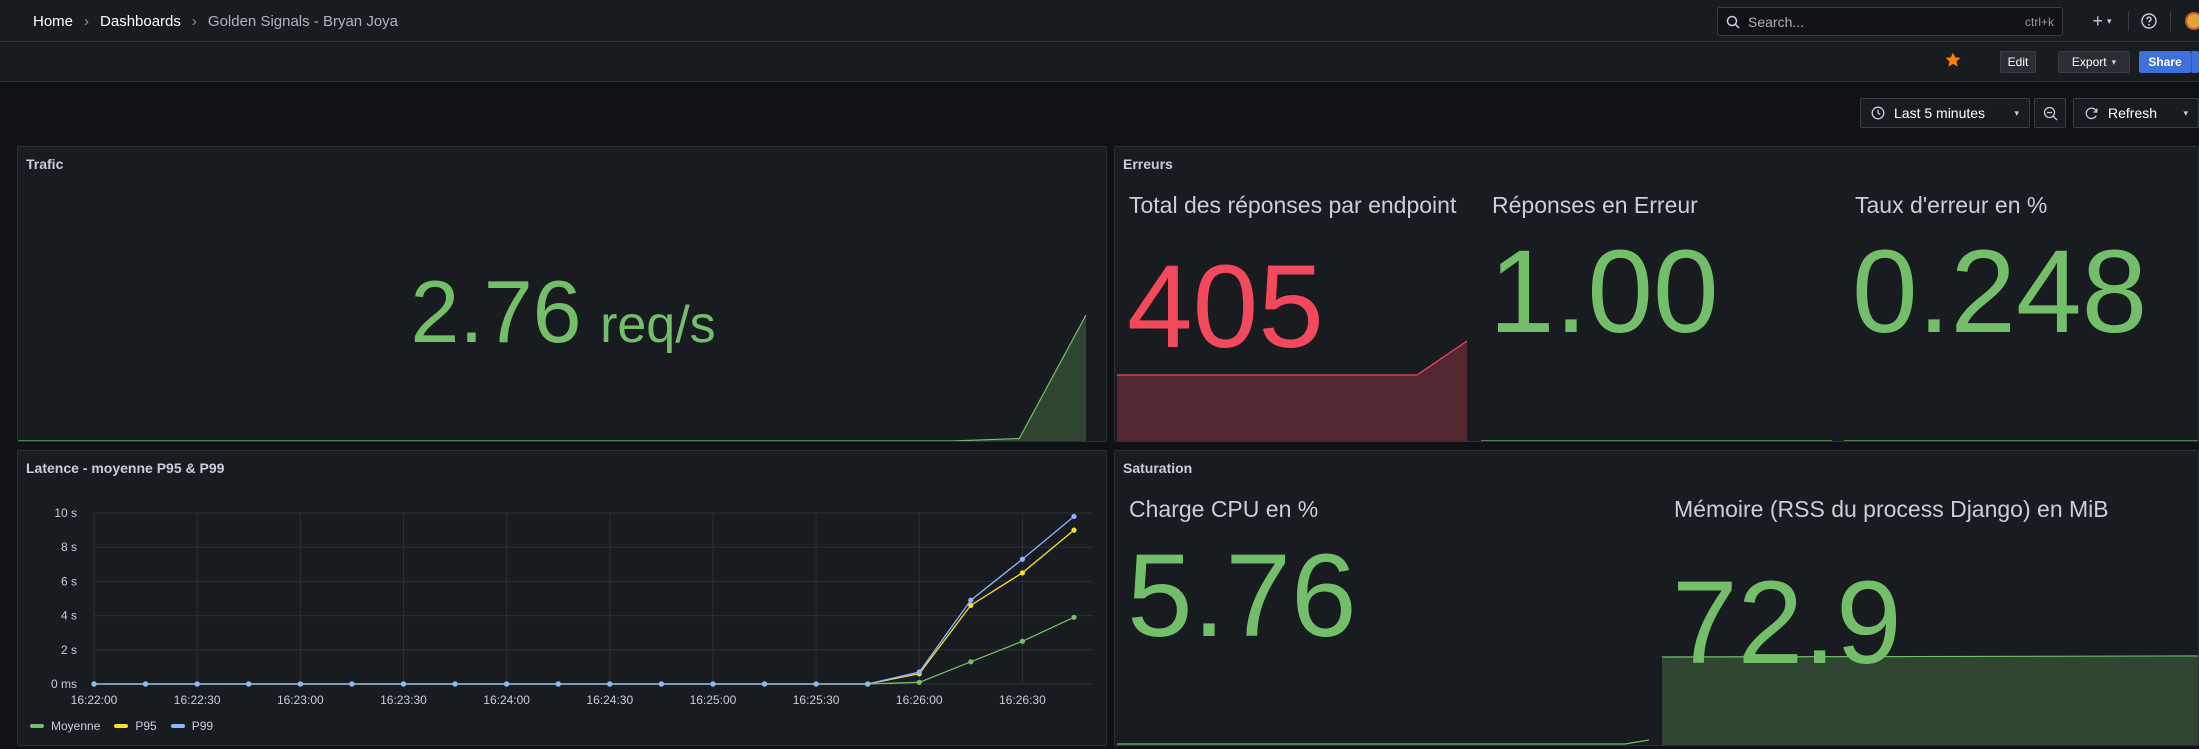 The image size is (2199, 749). I want to click on stat-value: 2.76, so click(496, 311).